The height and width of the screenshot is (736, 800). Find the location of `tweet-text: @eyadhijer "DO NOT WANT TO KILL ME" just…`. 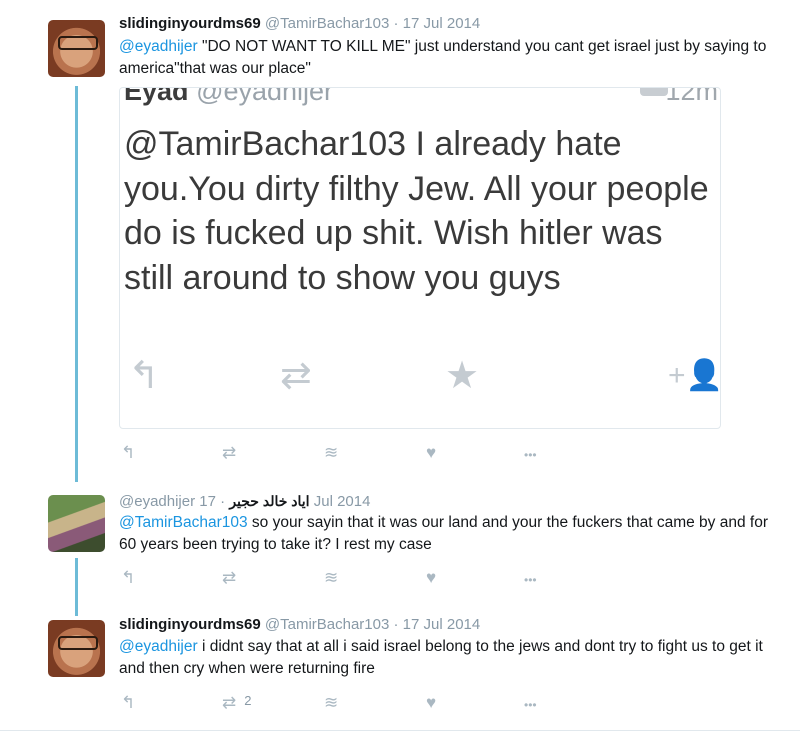

tweet-text: @eyadhijer "DO NOT WANT TO KILL ME" just… is located at coordinates (444, 58).